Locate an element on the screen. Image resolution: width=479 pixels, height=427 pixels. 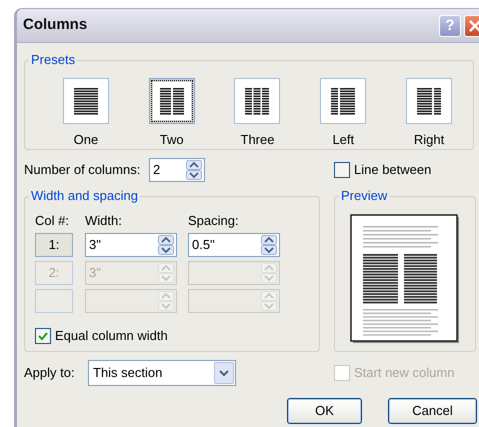
preset-label: Right is located at coordinates (429, 140).